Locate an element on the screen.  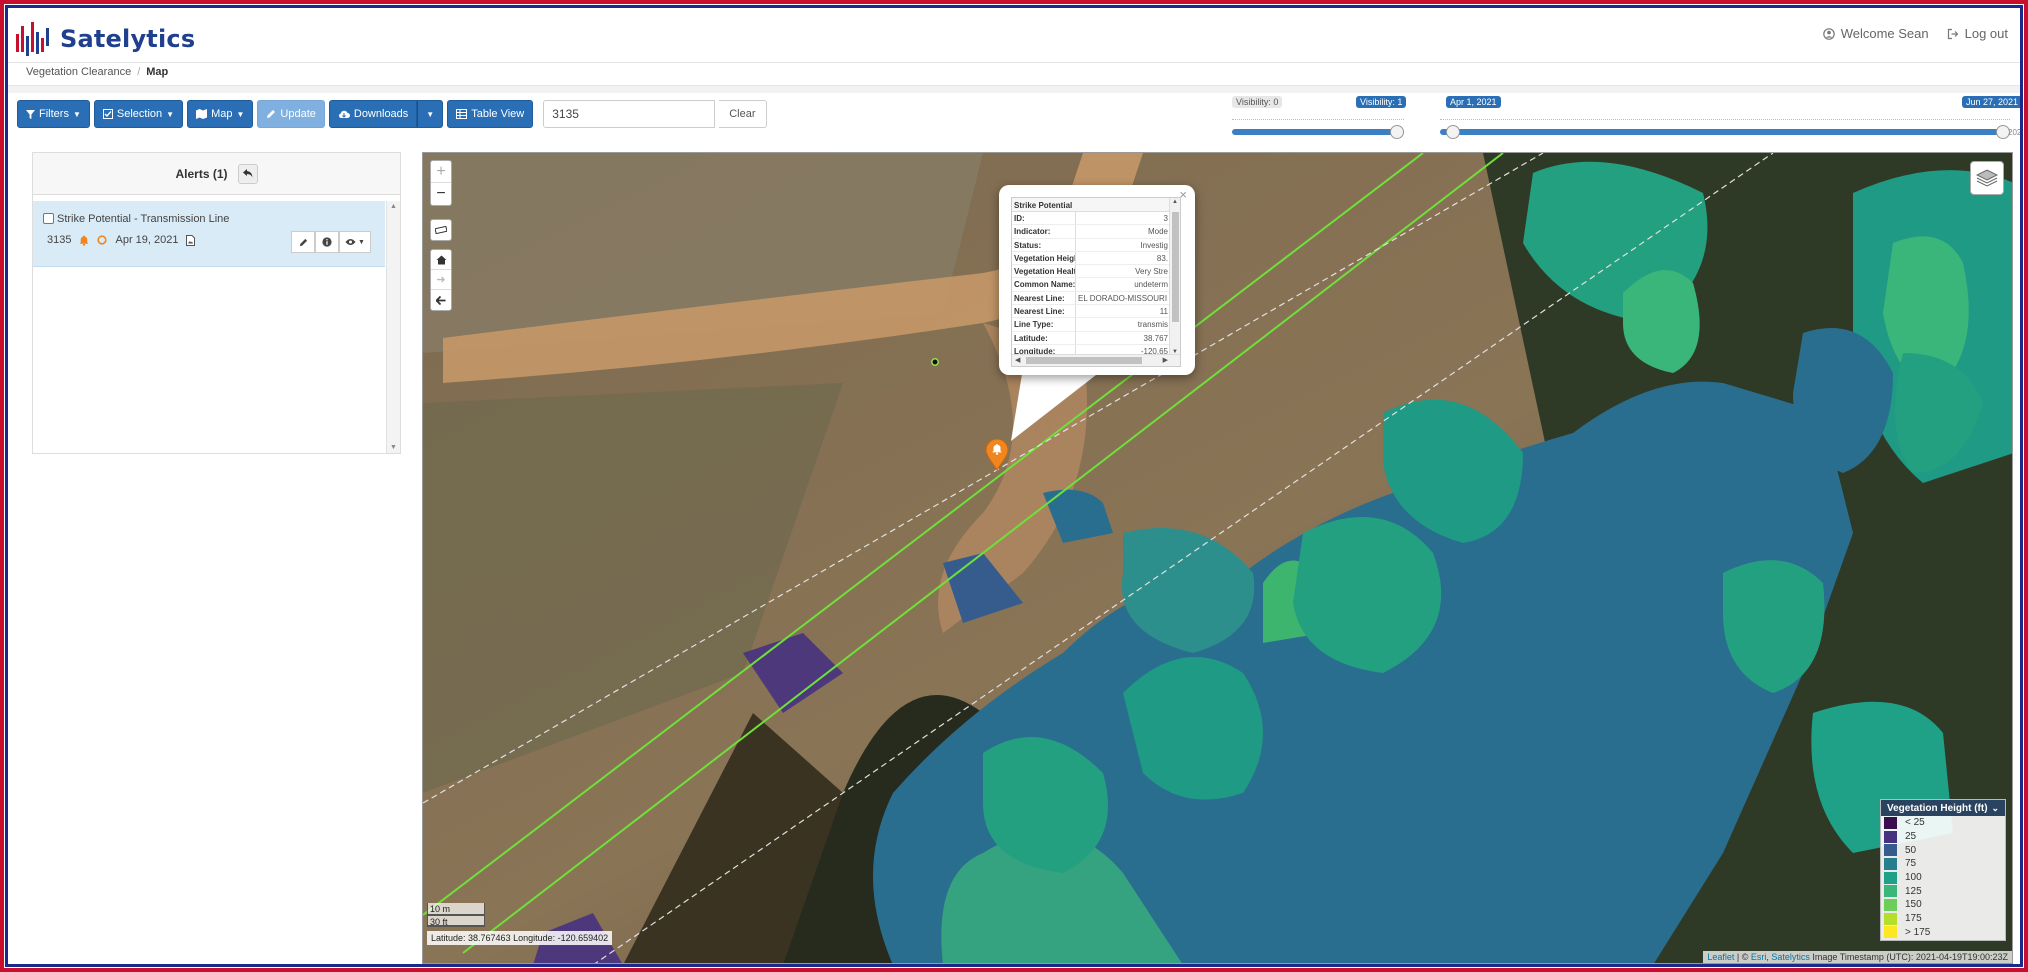
legend-rows: < 25 25 50 75 100 125 150 175 > 175 is located at coordinates (1943, 877).